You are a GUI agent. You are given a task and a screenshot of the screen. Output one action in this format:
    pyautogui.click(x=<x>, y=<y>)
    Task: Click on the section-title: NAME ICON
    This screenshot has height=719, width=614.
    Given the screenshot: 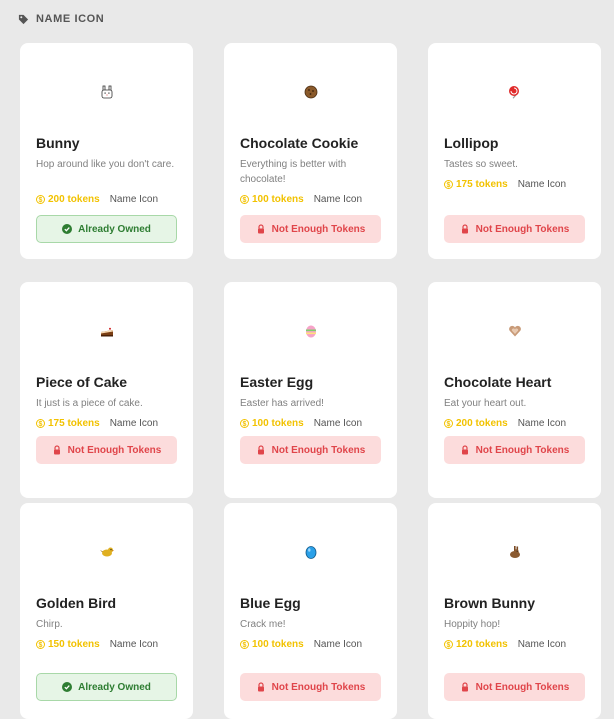 What is the action you would take?
    pyautogui.click(x=70, y=19)
    